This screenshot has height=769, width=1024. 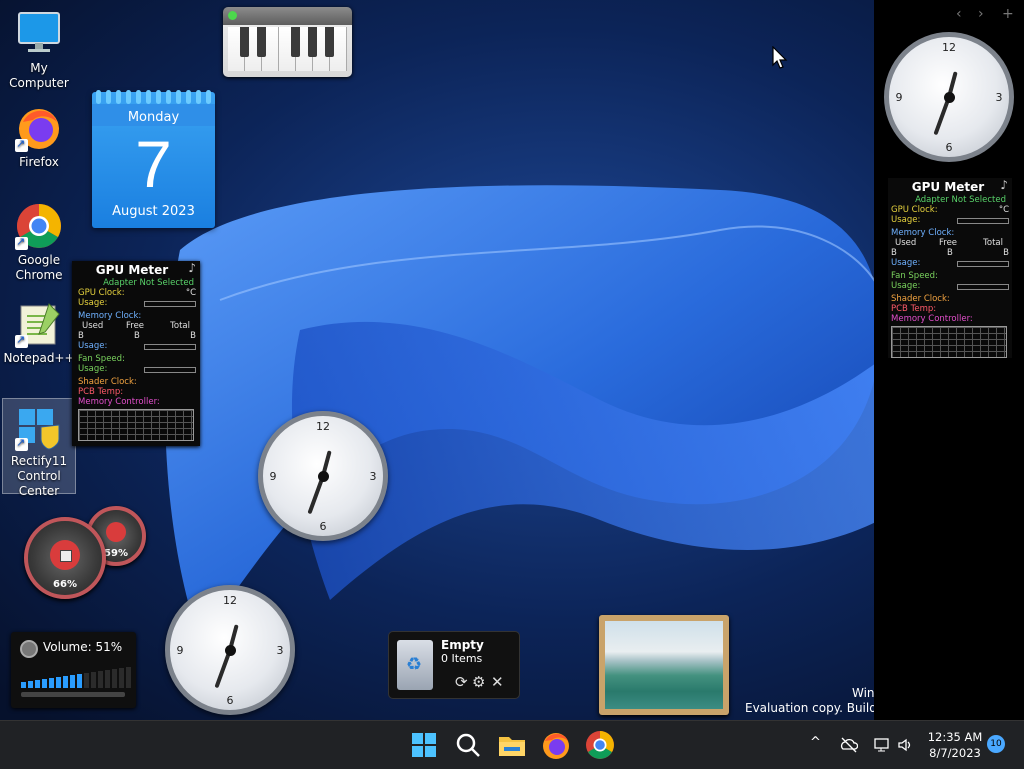 What do you see at coordinates (39, 162) in the screenshot?
I see `desktop-icon-label: Firefox` at bounding box center [39, 162].